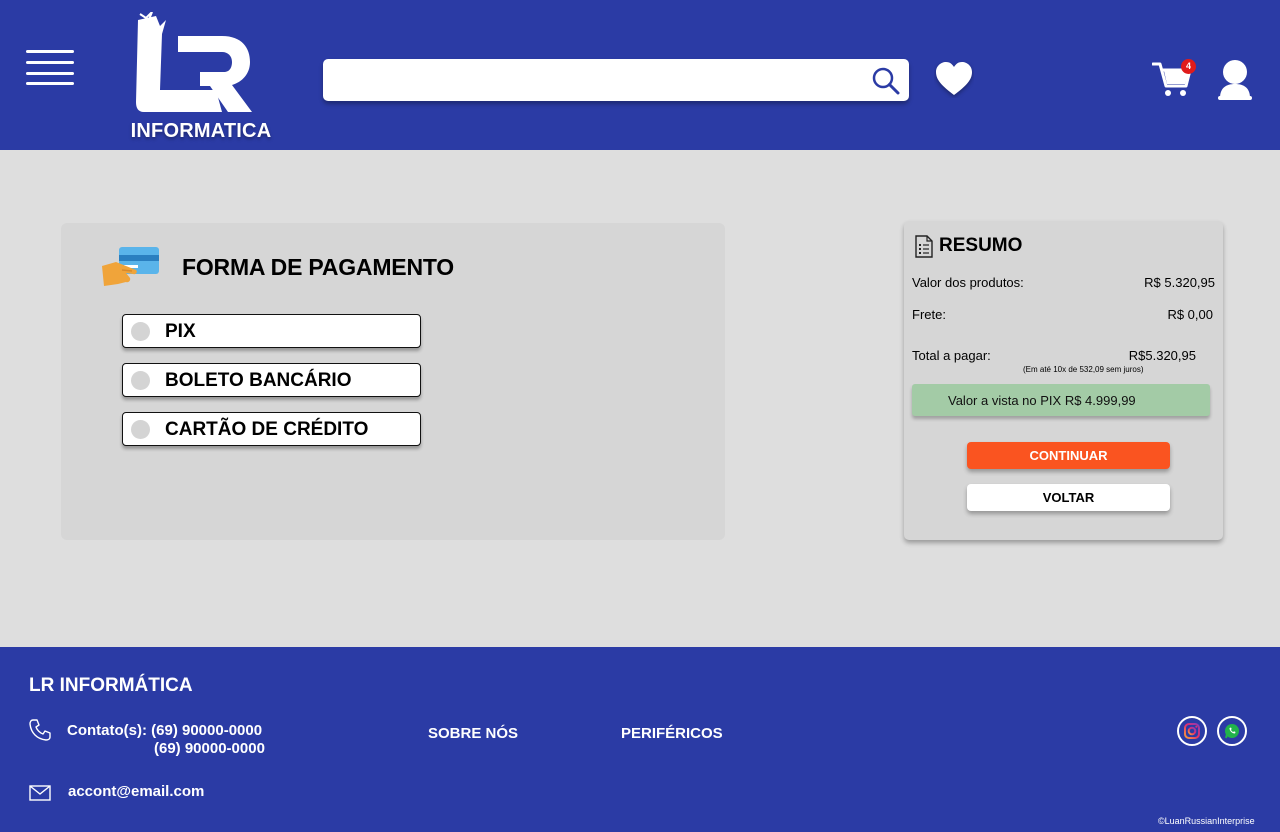 This screenshot has height=832, width=1280. Describe the element at coordinates (267, 429) in the screenshot. I see `option-label: CARTÃO DE CRÉDITO` at that location.